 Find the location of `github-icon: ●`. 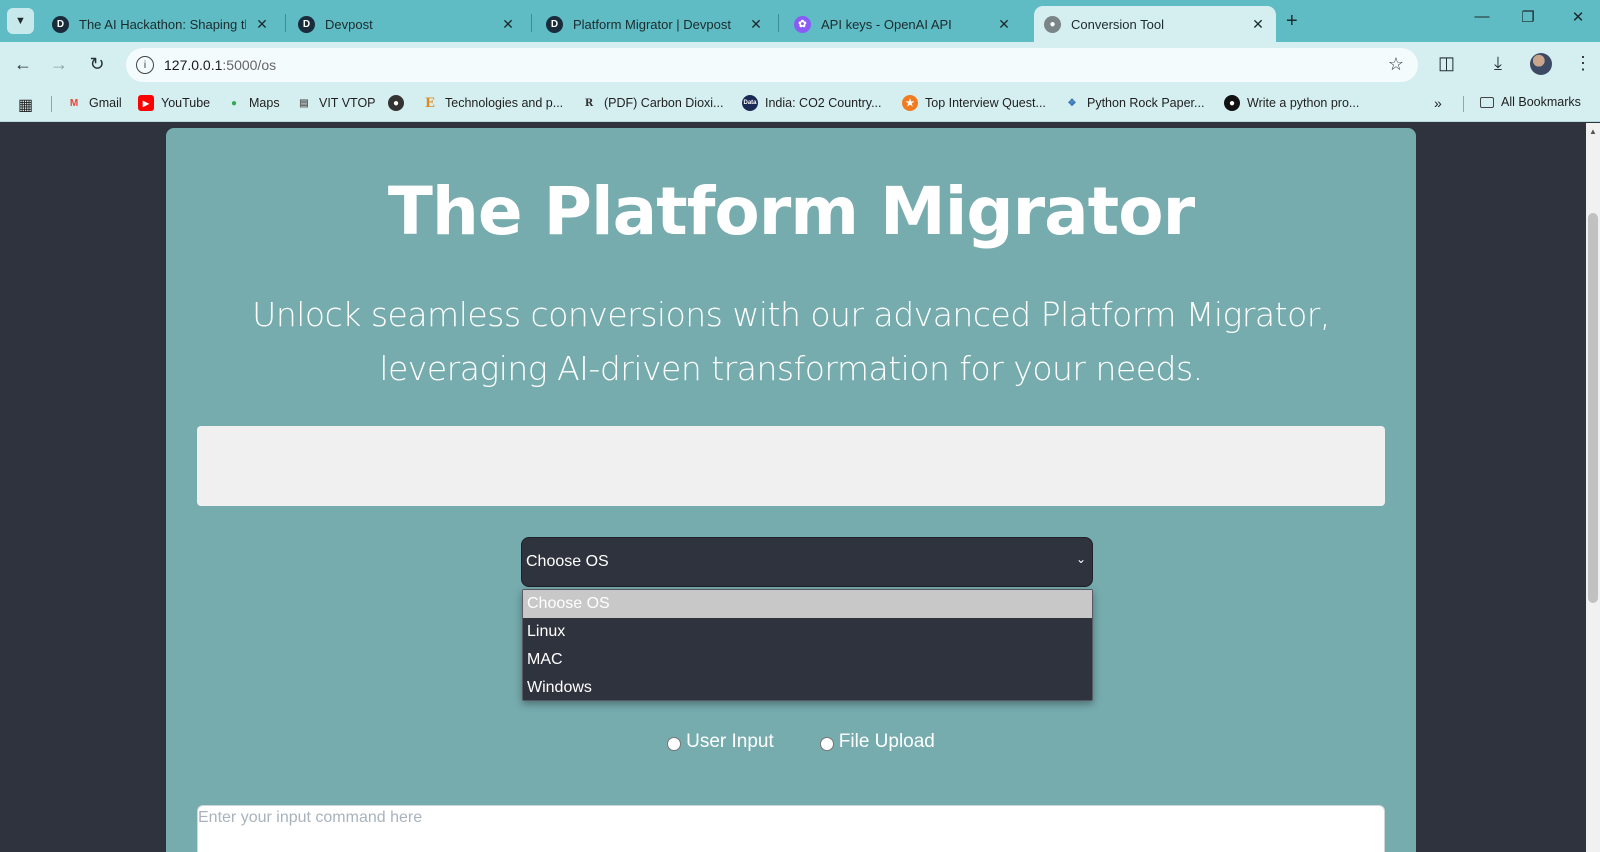

github-icon: ● is located at coordinates (1232, 103).